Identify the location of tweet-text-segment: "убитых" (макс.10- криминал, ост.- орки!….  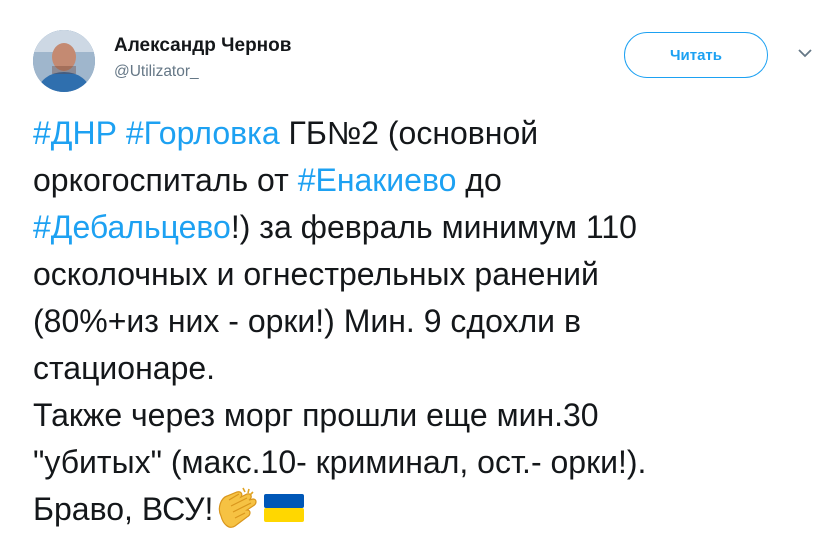
(340, 462).